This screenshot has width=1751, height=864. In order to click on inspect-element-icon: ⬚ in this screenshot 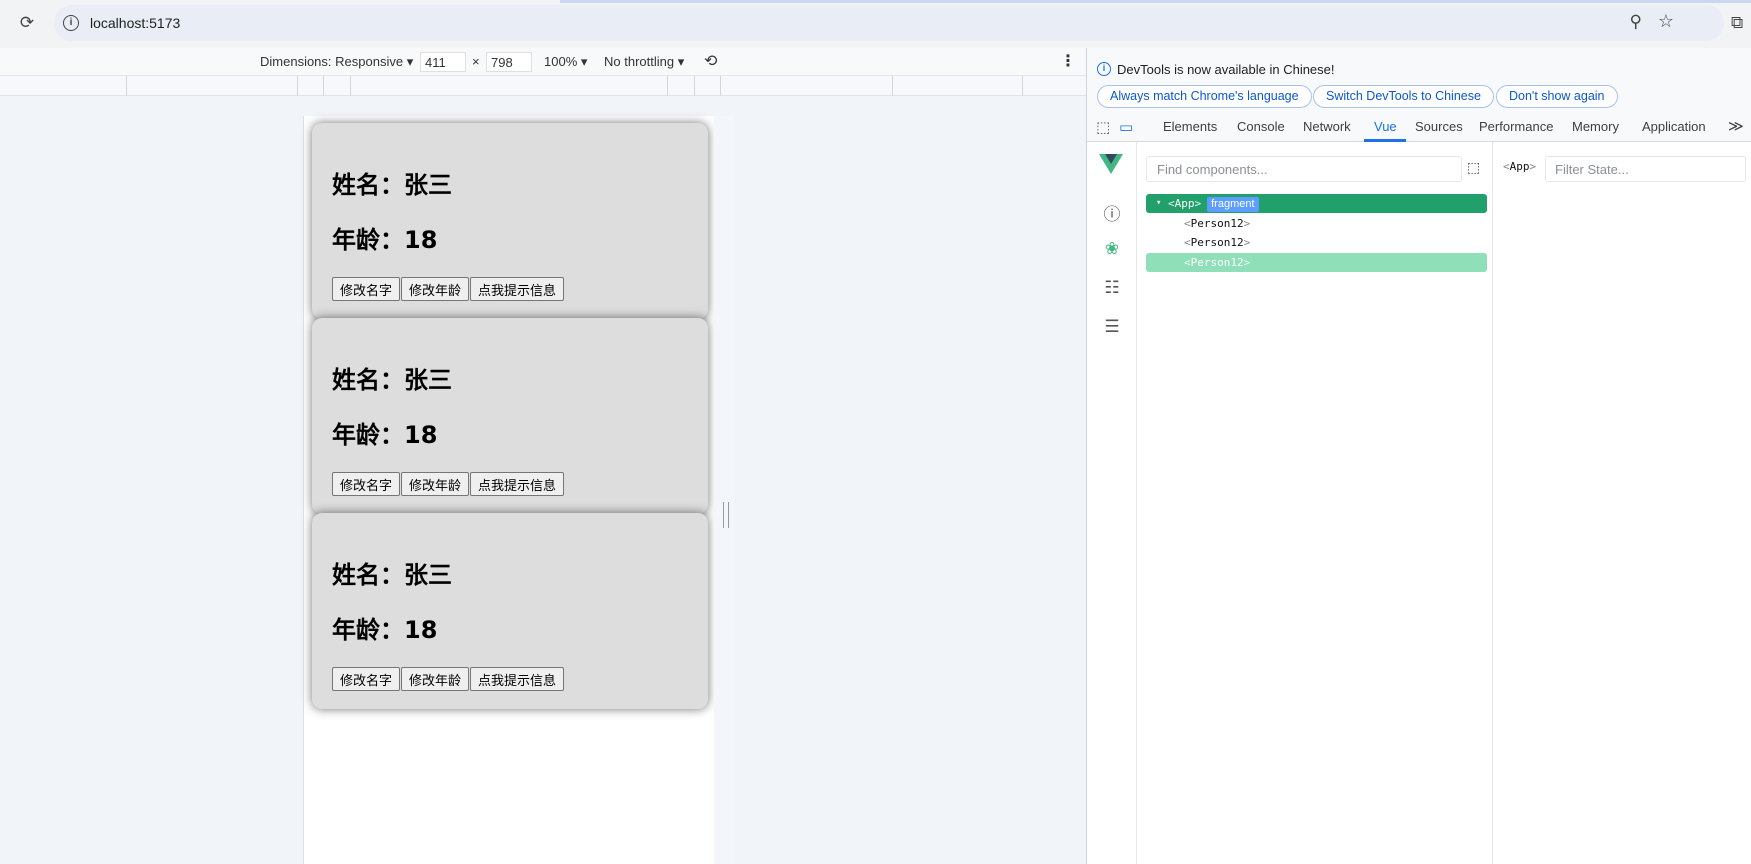, I will do `click(1103, 127)`.